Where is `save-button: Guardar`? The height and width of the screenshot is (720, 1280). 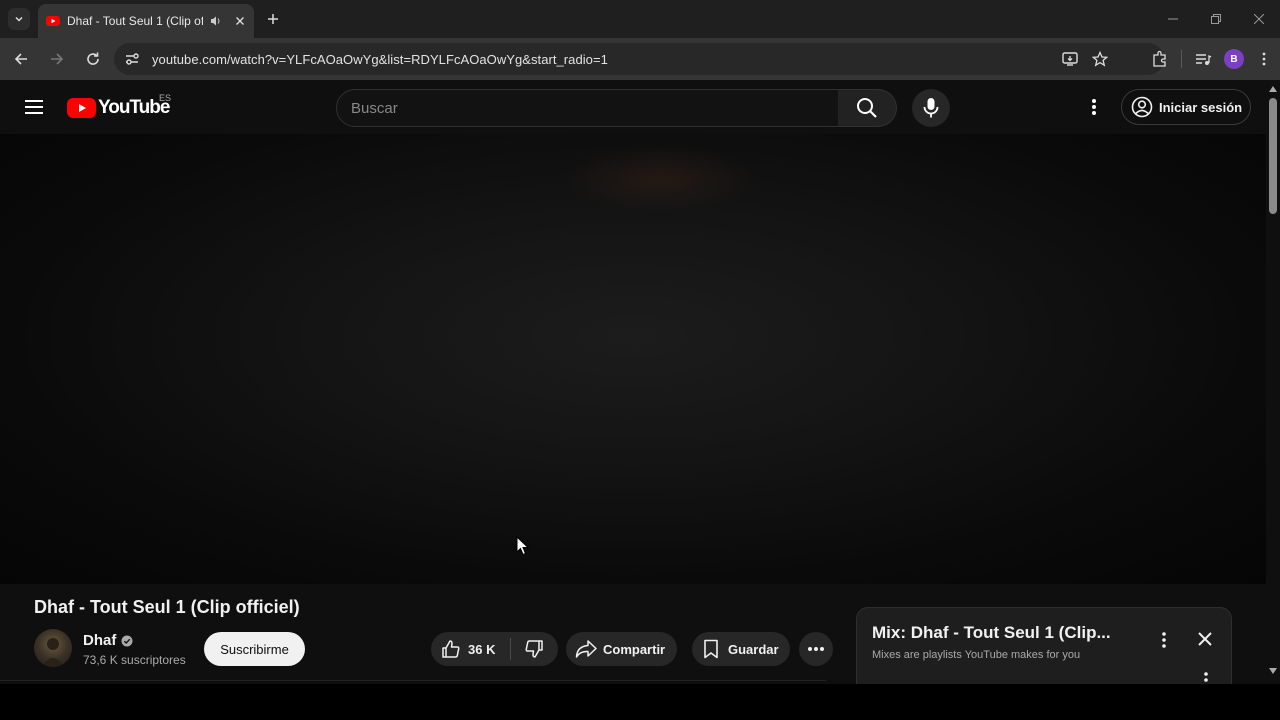 save-button: Guardar is located at coordinates (741, 649).